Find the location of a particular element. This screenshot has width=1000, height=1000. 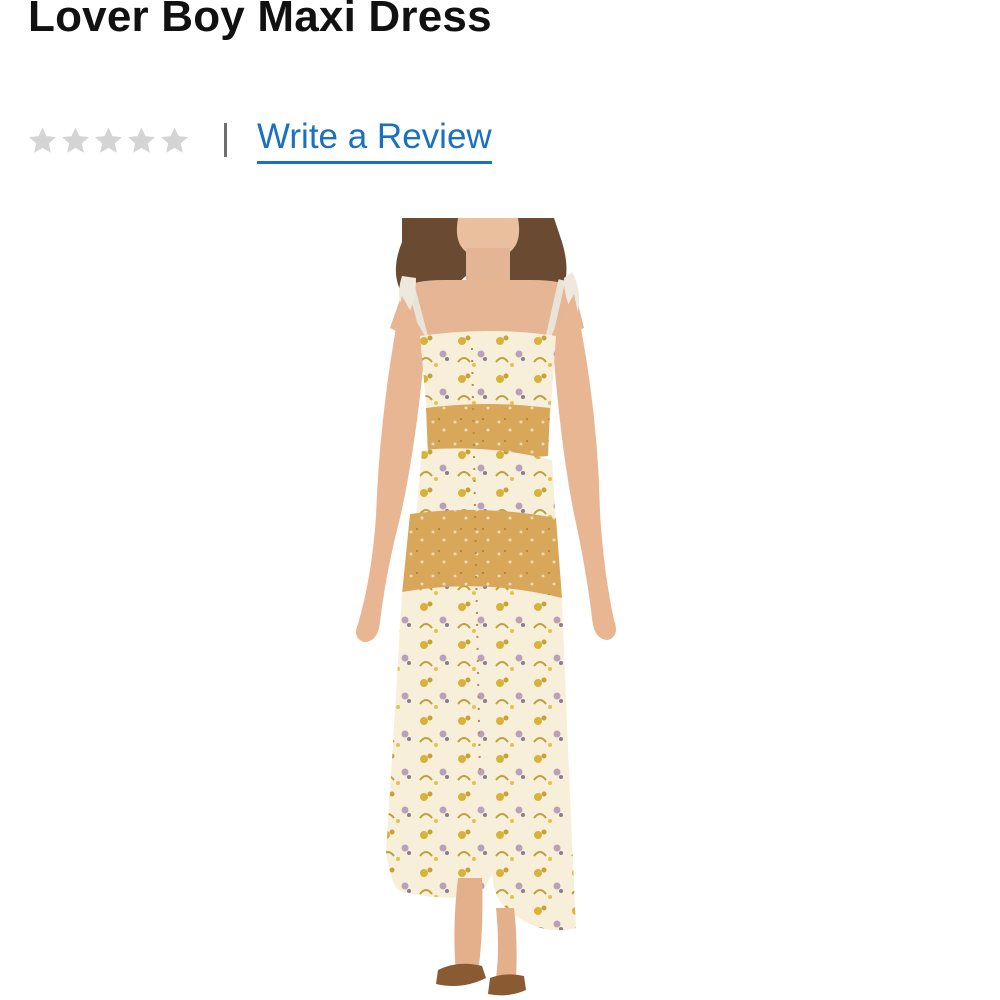

star-rating is located at coordinates (108, 140).